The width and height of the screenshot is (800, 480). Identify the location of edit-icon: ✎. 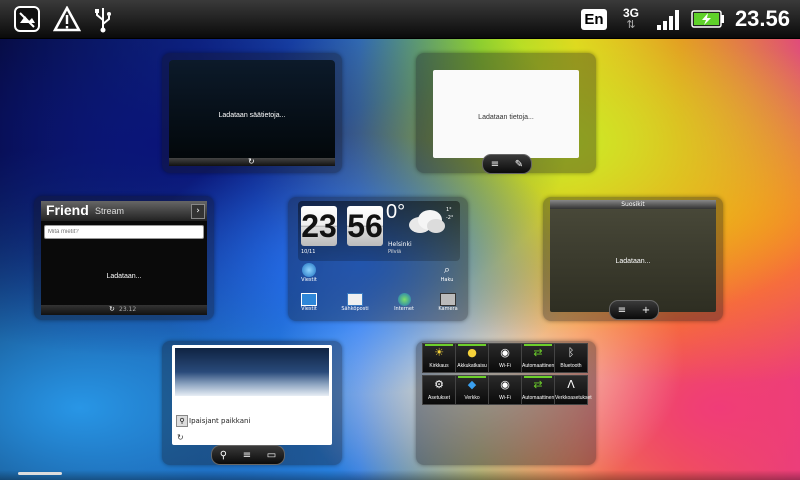
(519, 164).